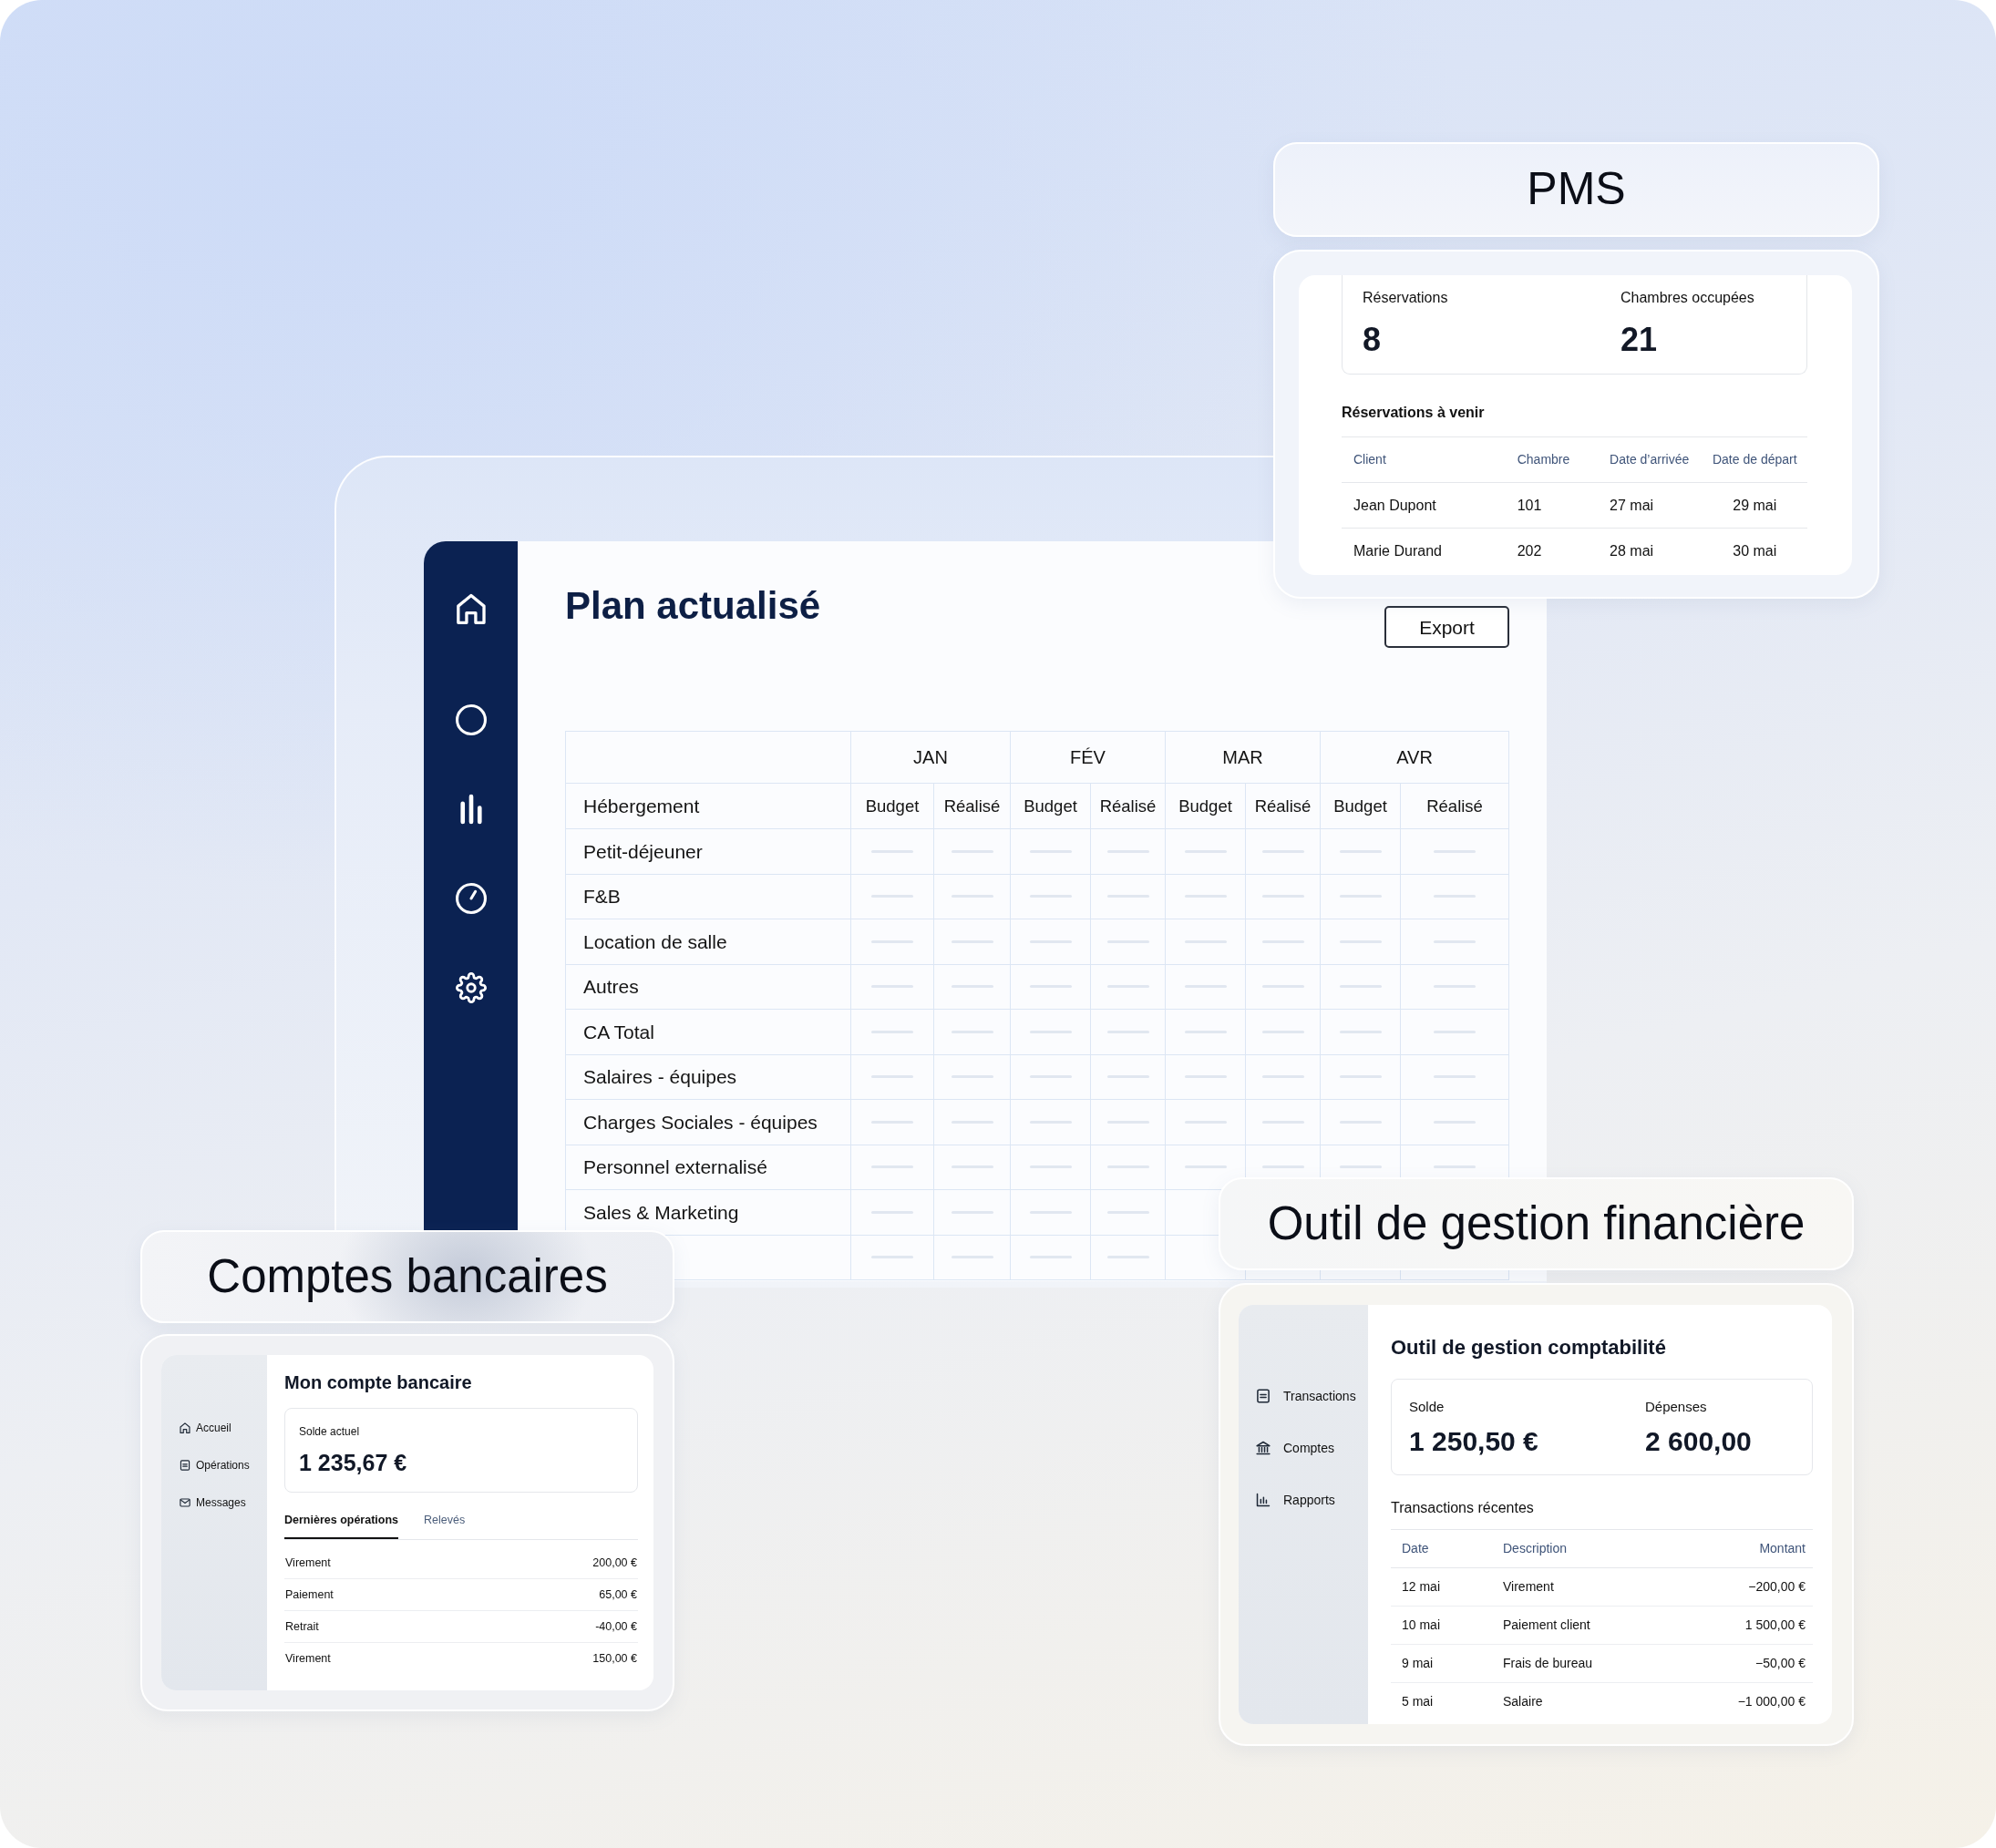 Image resolution: width=1996 pixels, height=1848 pixels. Describe the element at coordinates (1263, 1500) in the screenshot. I see `bar-chart-icon` at that location.